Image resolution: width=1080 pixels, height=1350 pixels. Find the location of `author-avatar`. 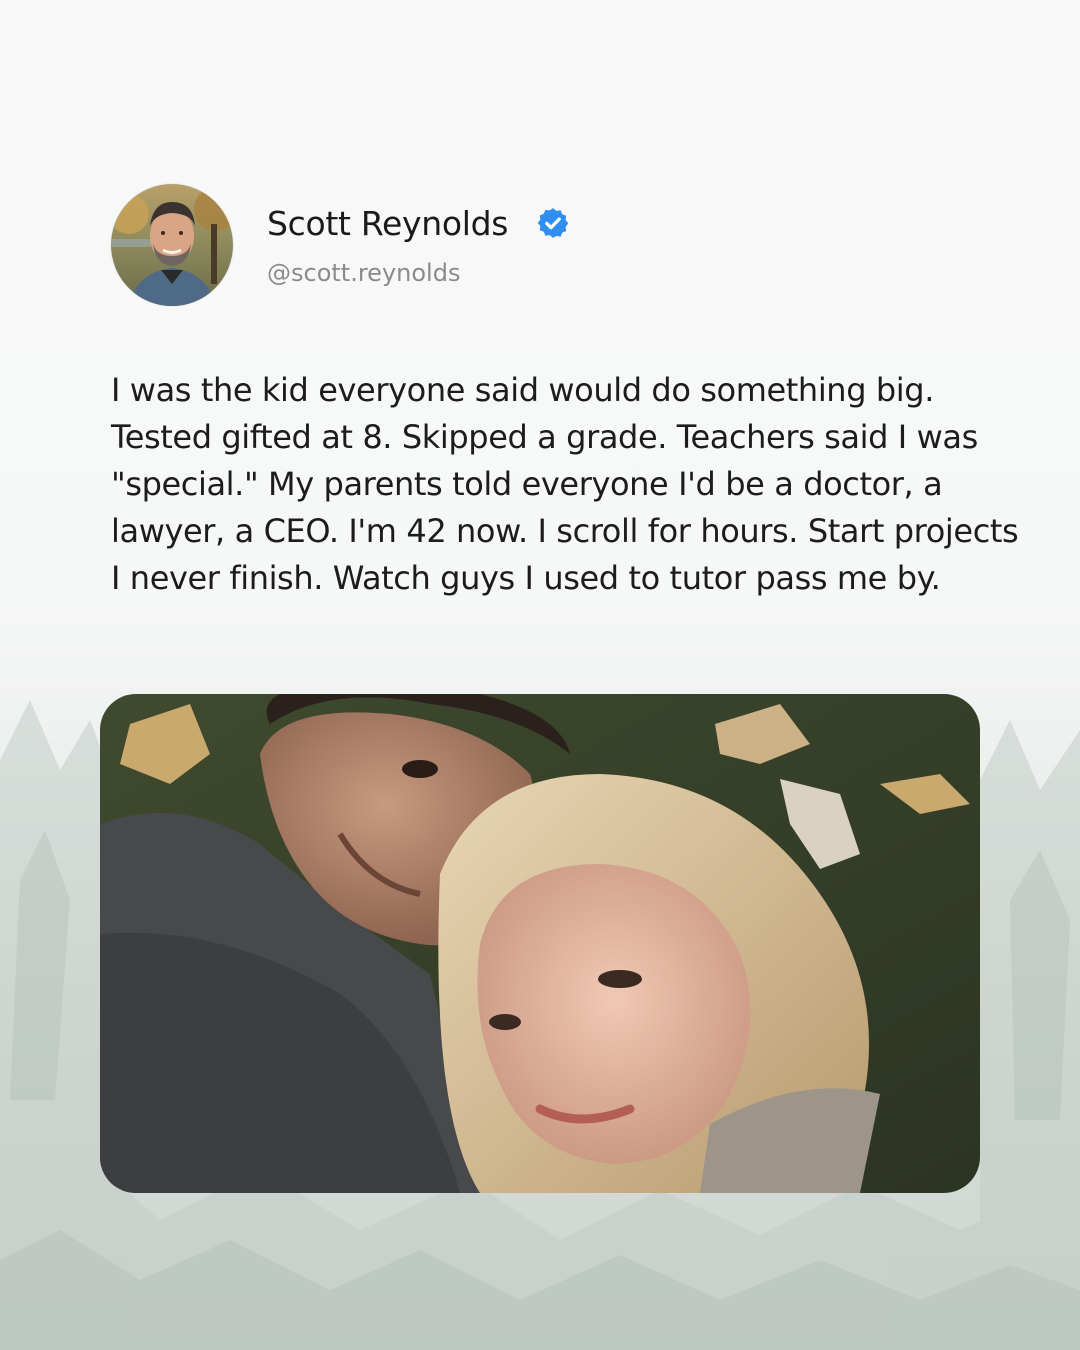

author-avatar is located at coordinates (172, 245).